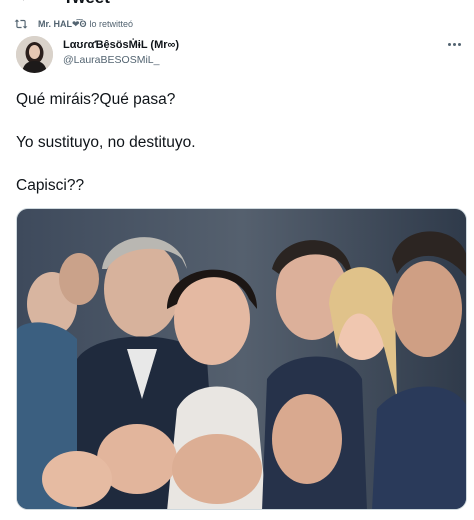  What do you see at coordinates (50, 185) in the screenshot?
I see `tweet-line: Capisci??` at bounding box center [50, 185].